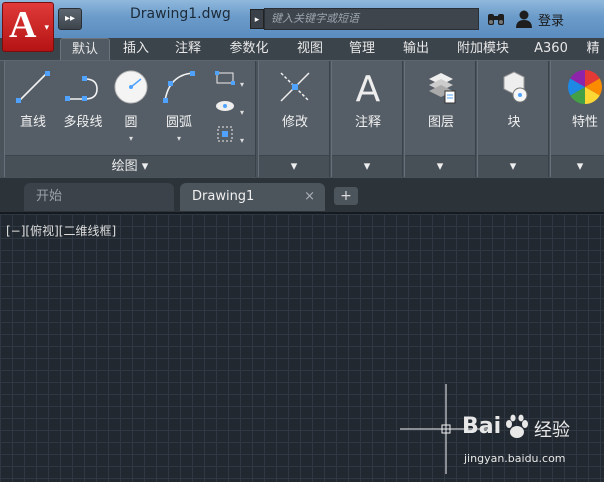  What do you see at coordinates (483, 49) in the screenshot?
I see `tab-addins: 附加模块` at bounding box center [483, 49].